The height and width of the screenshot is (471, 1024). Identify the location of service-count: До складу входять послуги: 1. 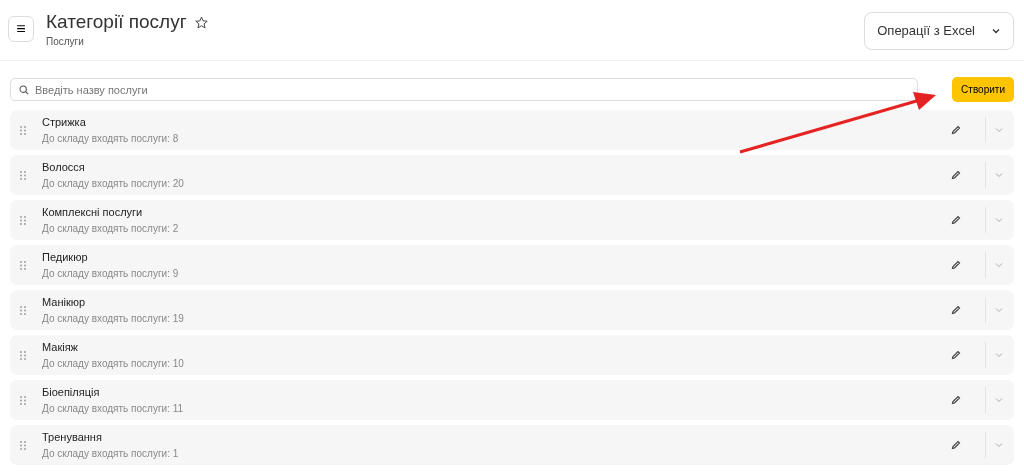
(111, 453).